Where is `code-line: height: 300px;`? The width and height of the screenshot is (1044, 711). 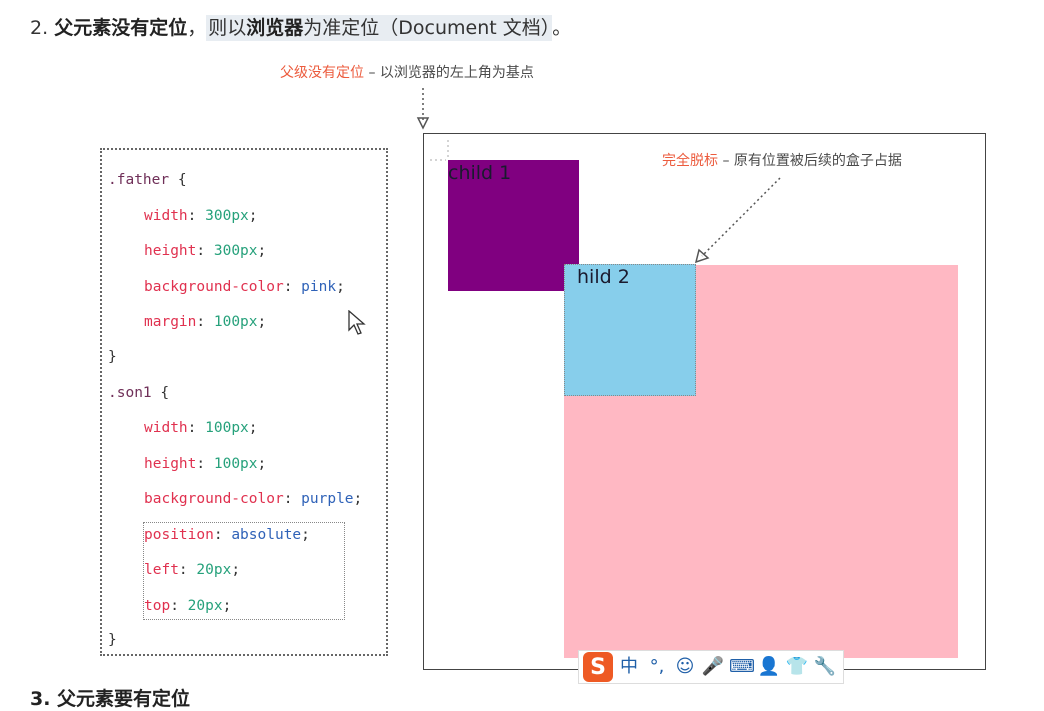 code-line: height: 300px; is located at coordinates (205, 251).